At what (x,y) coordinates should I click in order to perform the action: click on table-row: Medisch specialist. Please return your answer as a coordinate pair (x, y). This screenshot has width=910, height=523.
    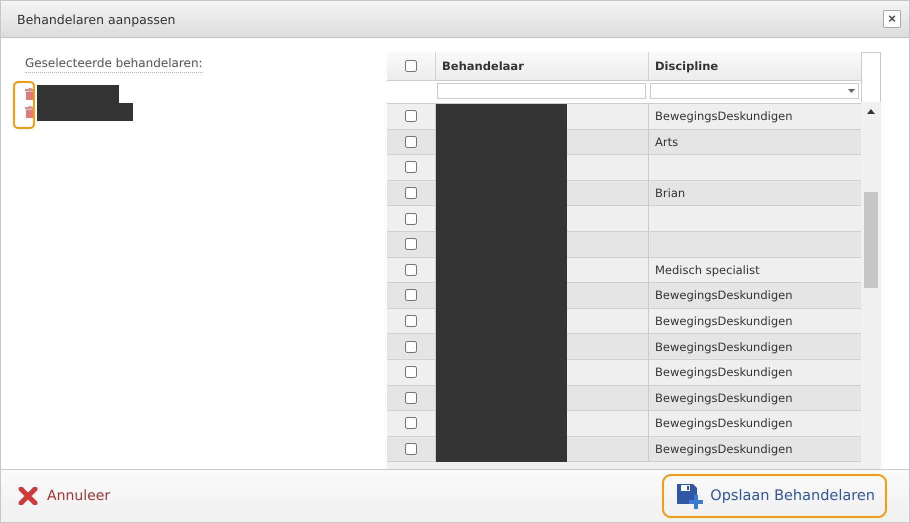
    Looking at the image, I should click on (624, 271).